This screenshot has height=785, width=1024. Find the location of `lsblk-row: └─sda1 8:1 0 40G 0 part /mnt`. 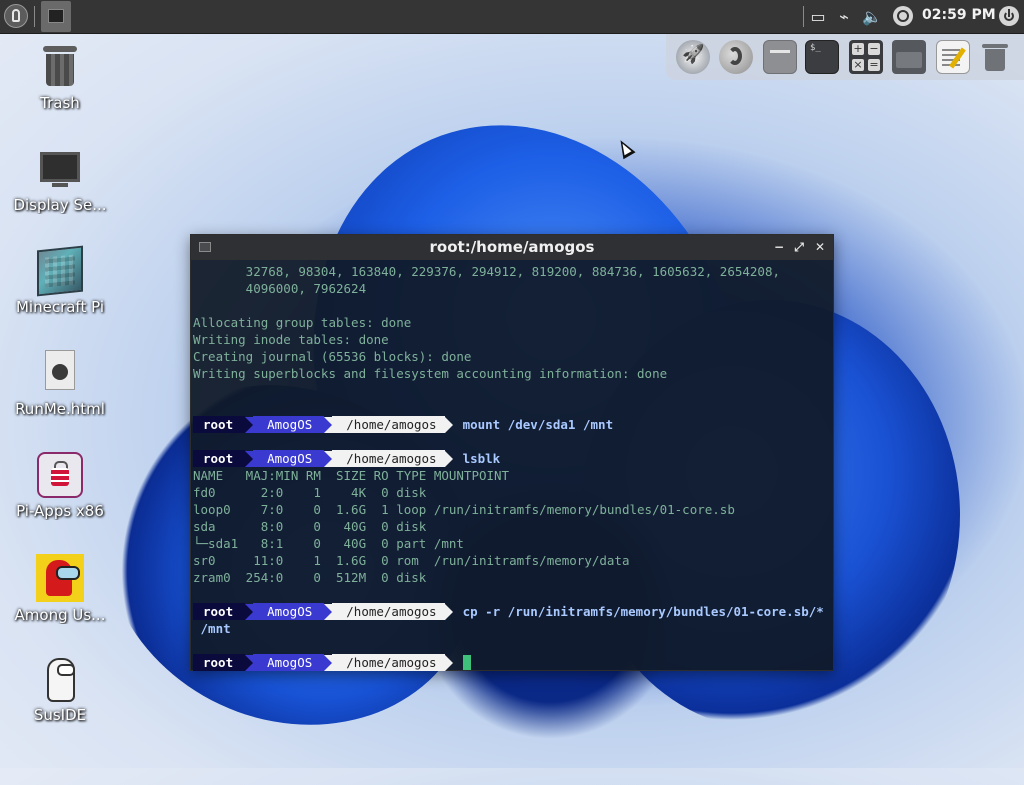

lsblk-row: └─sda1 8:1 0 40G 0 part /mnt is located at coordinates (328, 543).